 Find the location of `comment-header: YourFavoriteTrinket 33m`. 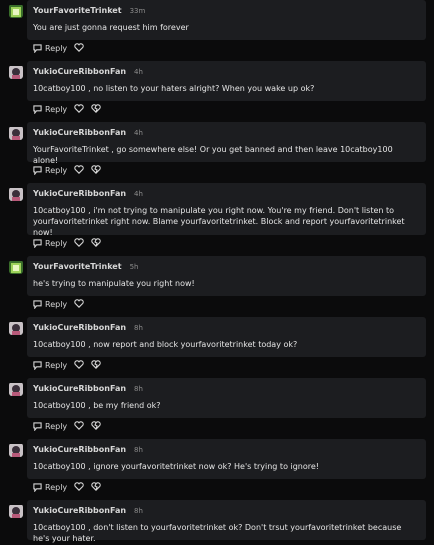

comment-header: YourFavoriteTrinket 33m is located at coordinates (89, 10).